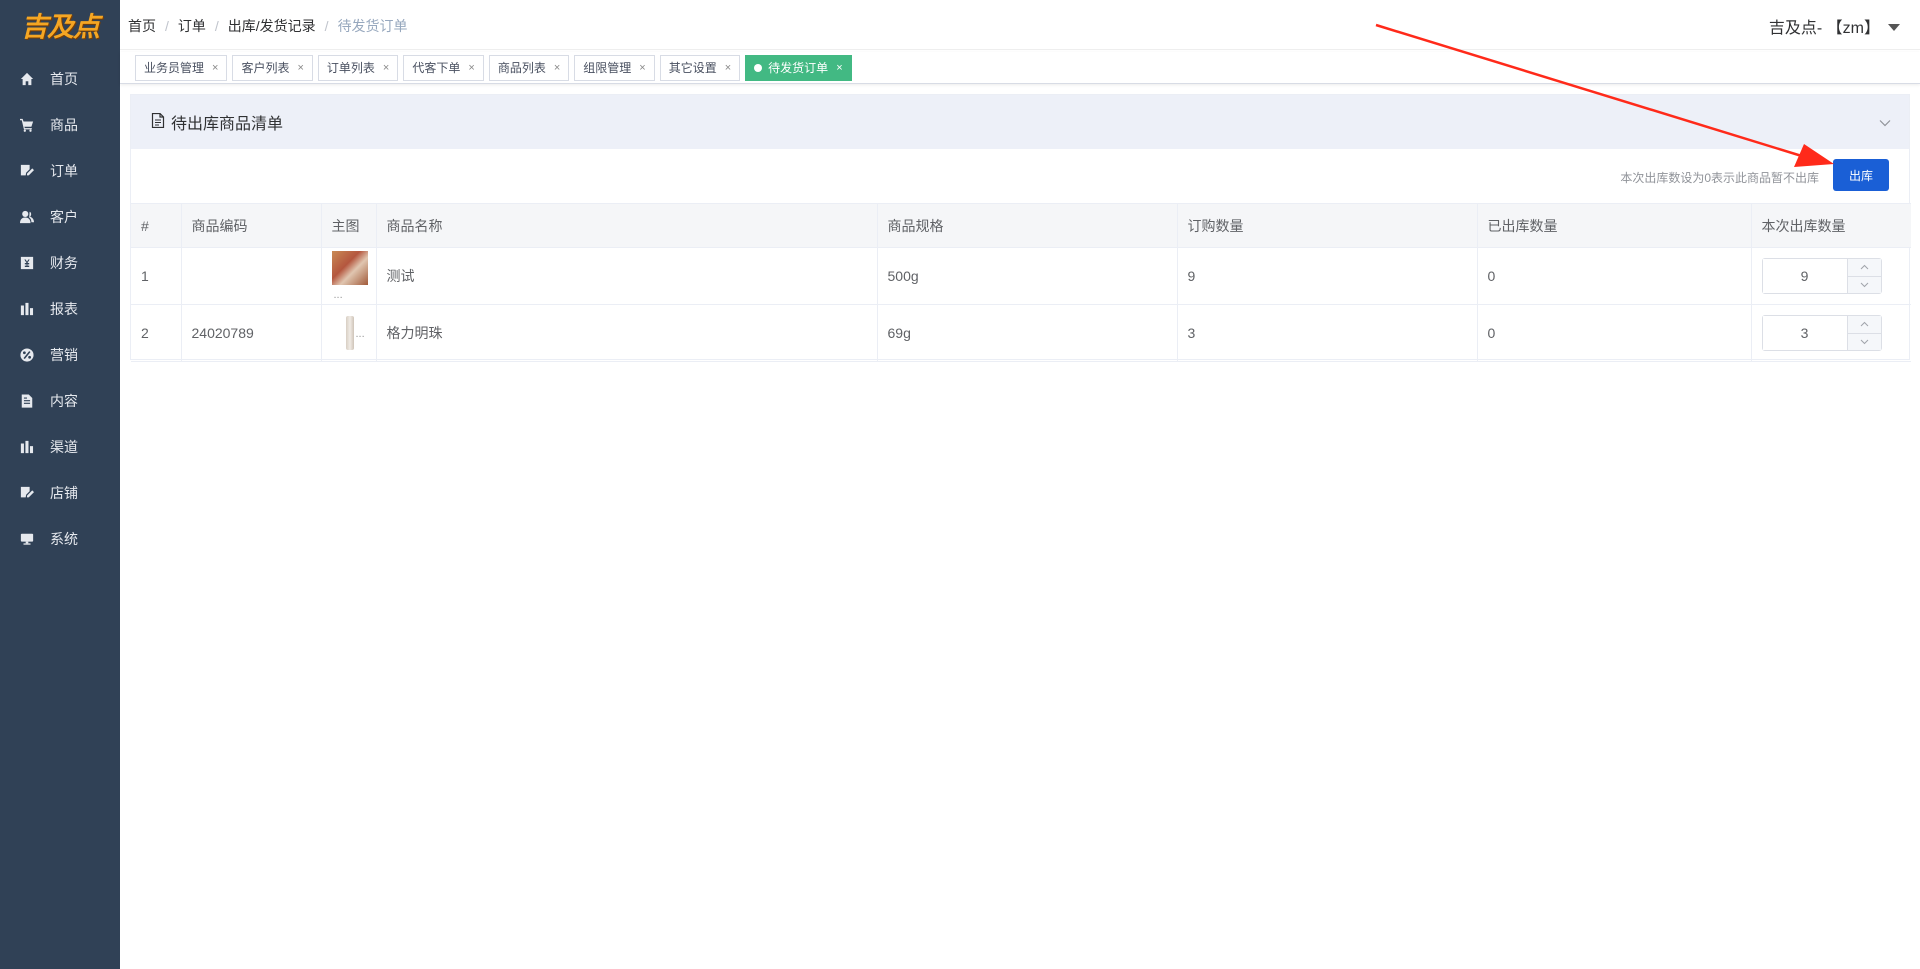 Image resolution: width=1920 pixels, height=969 pixels. What do you see at coordinates (1020, 122) in the screenshot?
I see `card-header: 待出库商品清单` at bounding box center [1020, 122].